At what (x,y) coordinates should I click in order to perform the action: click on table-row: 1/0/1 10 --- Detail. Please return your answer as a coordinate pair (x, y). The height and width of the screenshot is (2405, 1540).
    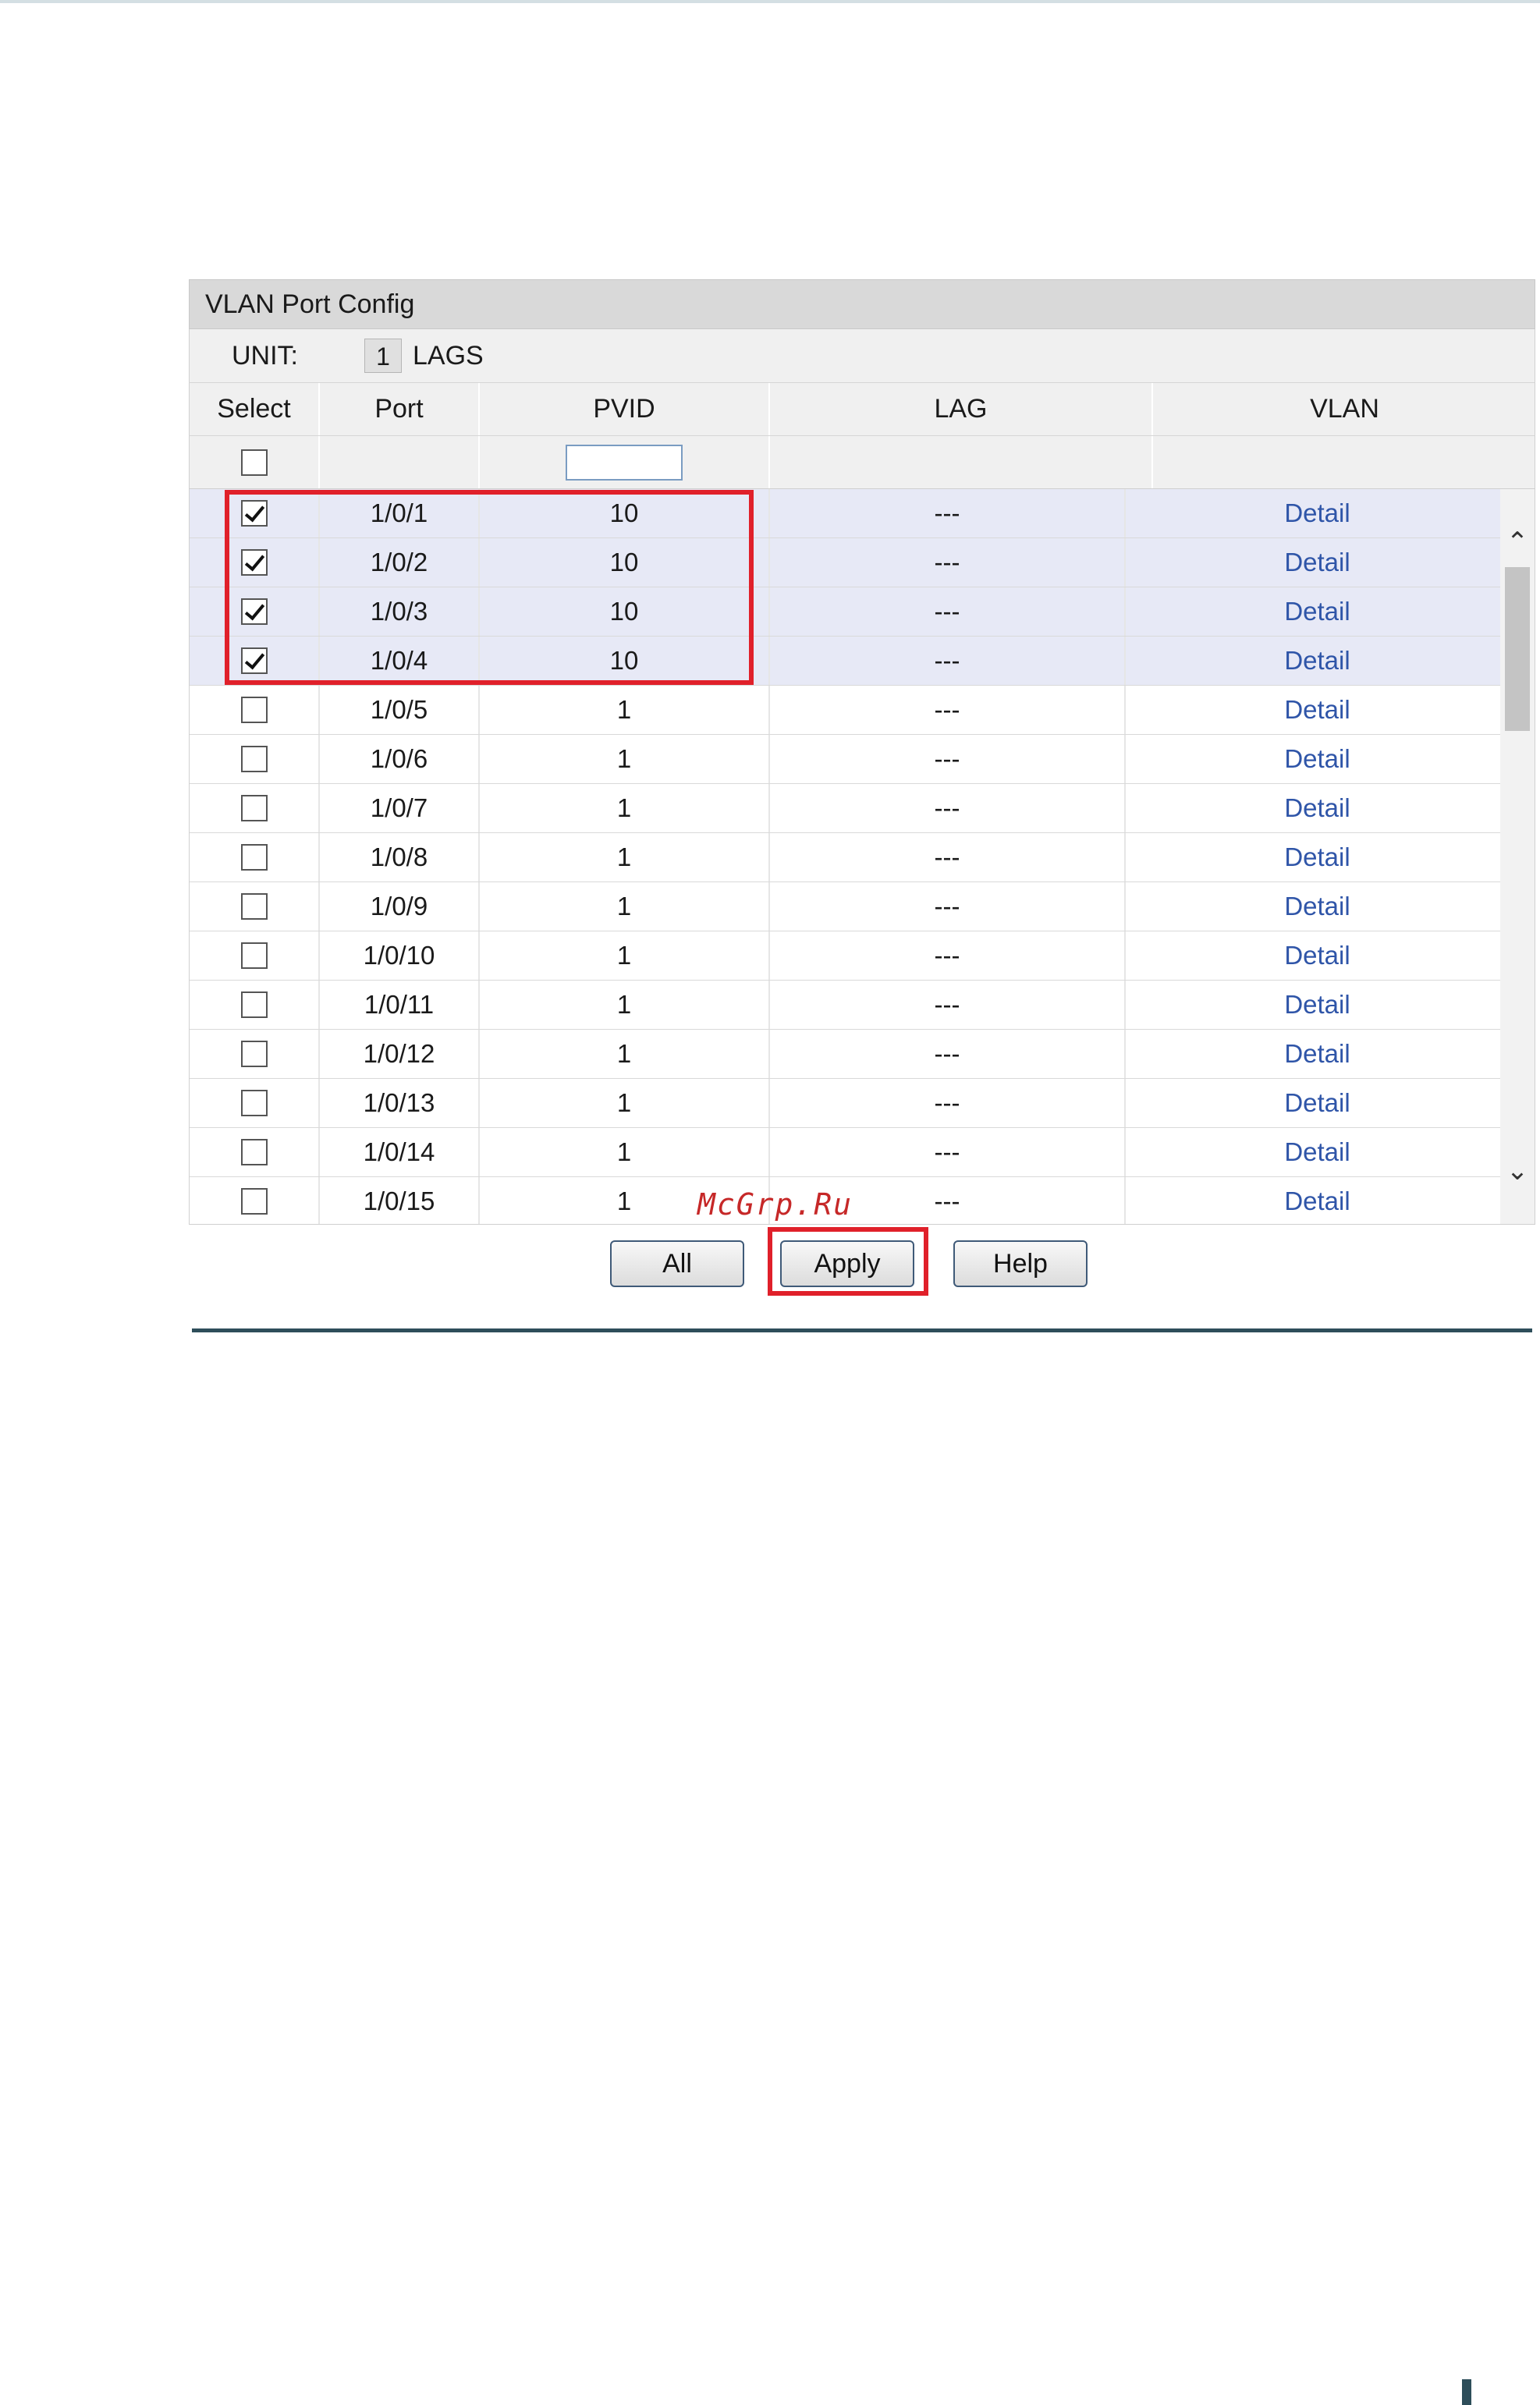
    Looking at the image, I should click on (862, 513).